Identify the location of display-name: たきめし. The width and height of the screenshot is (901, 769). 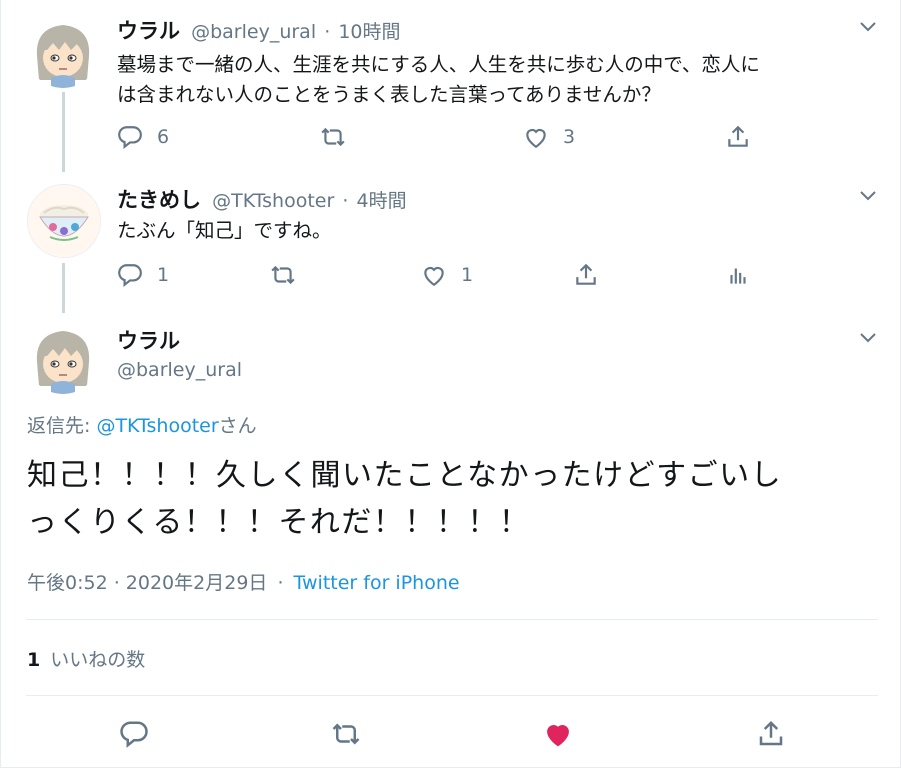
(159, 200).